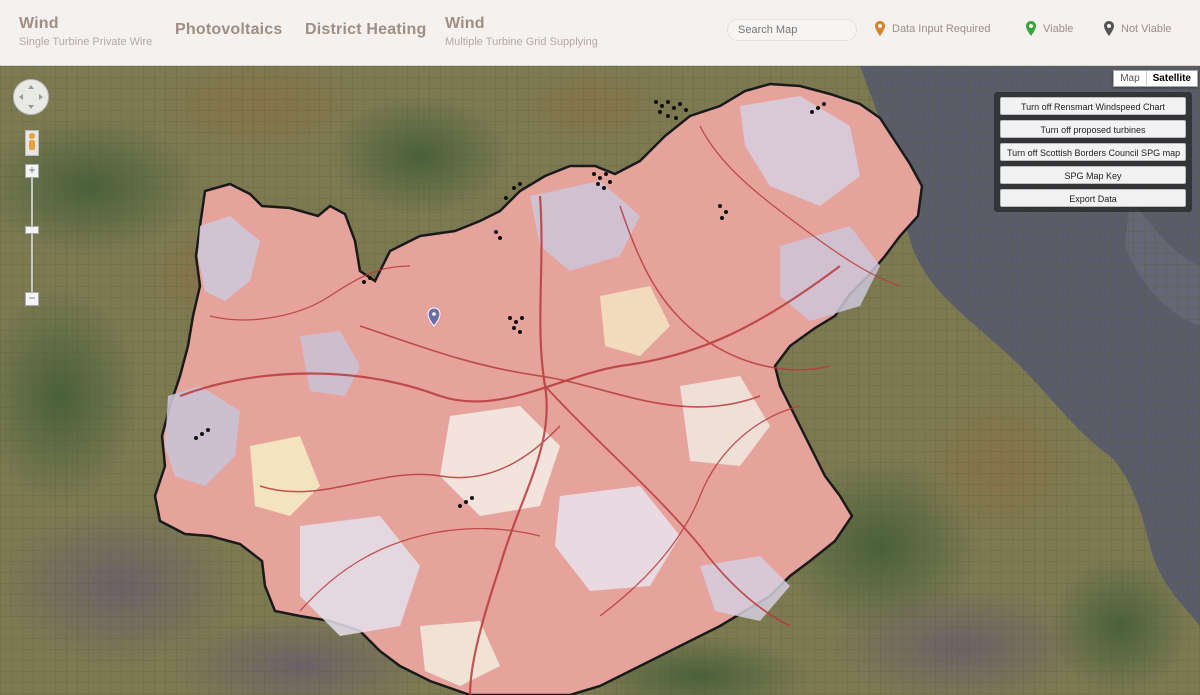 Image resolution: width=1200 pixels, height=695 pixels. Describe the element at coordinates (86, 42) in the screenshot. I see `nav-wind-single-subtitle: Single Turbine Private Wire` at that location.